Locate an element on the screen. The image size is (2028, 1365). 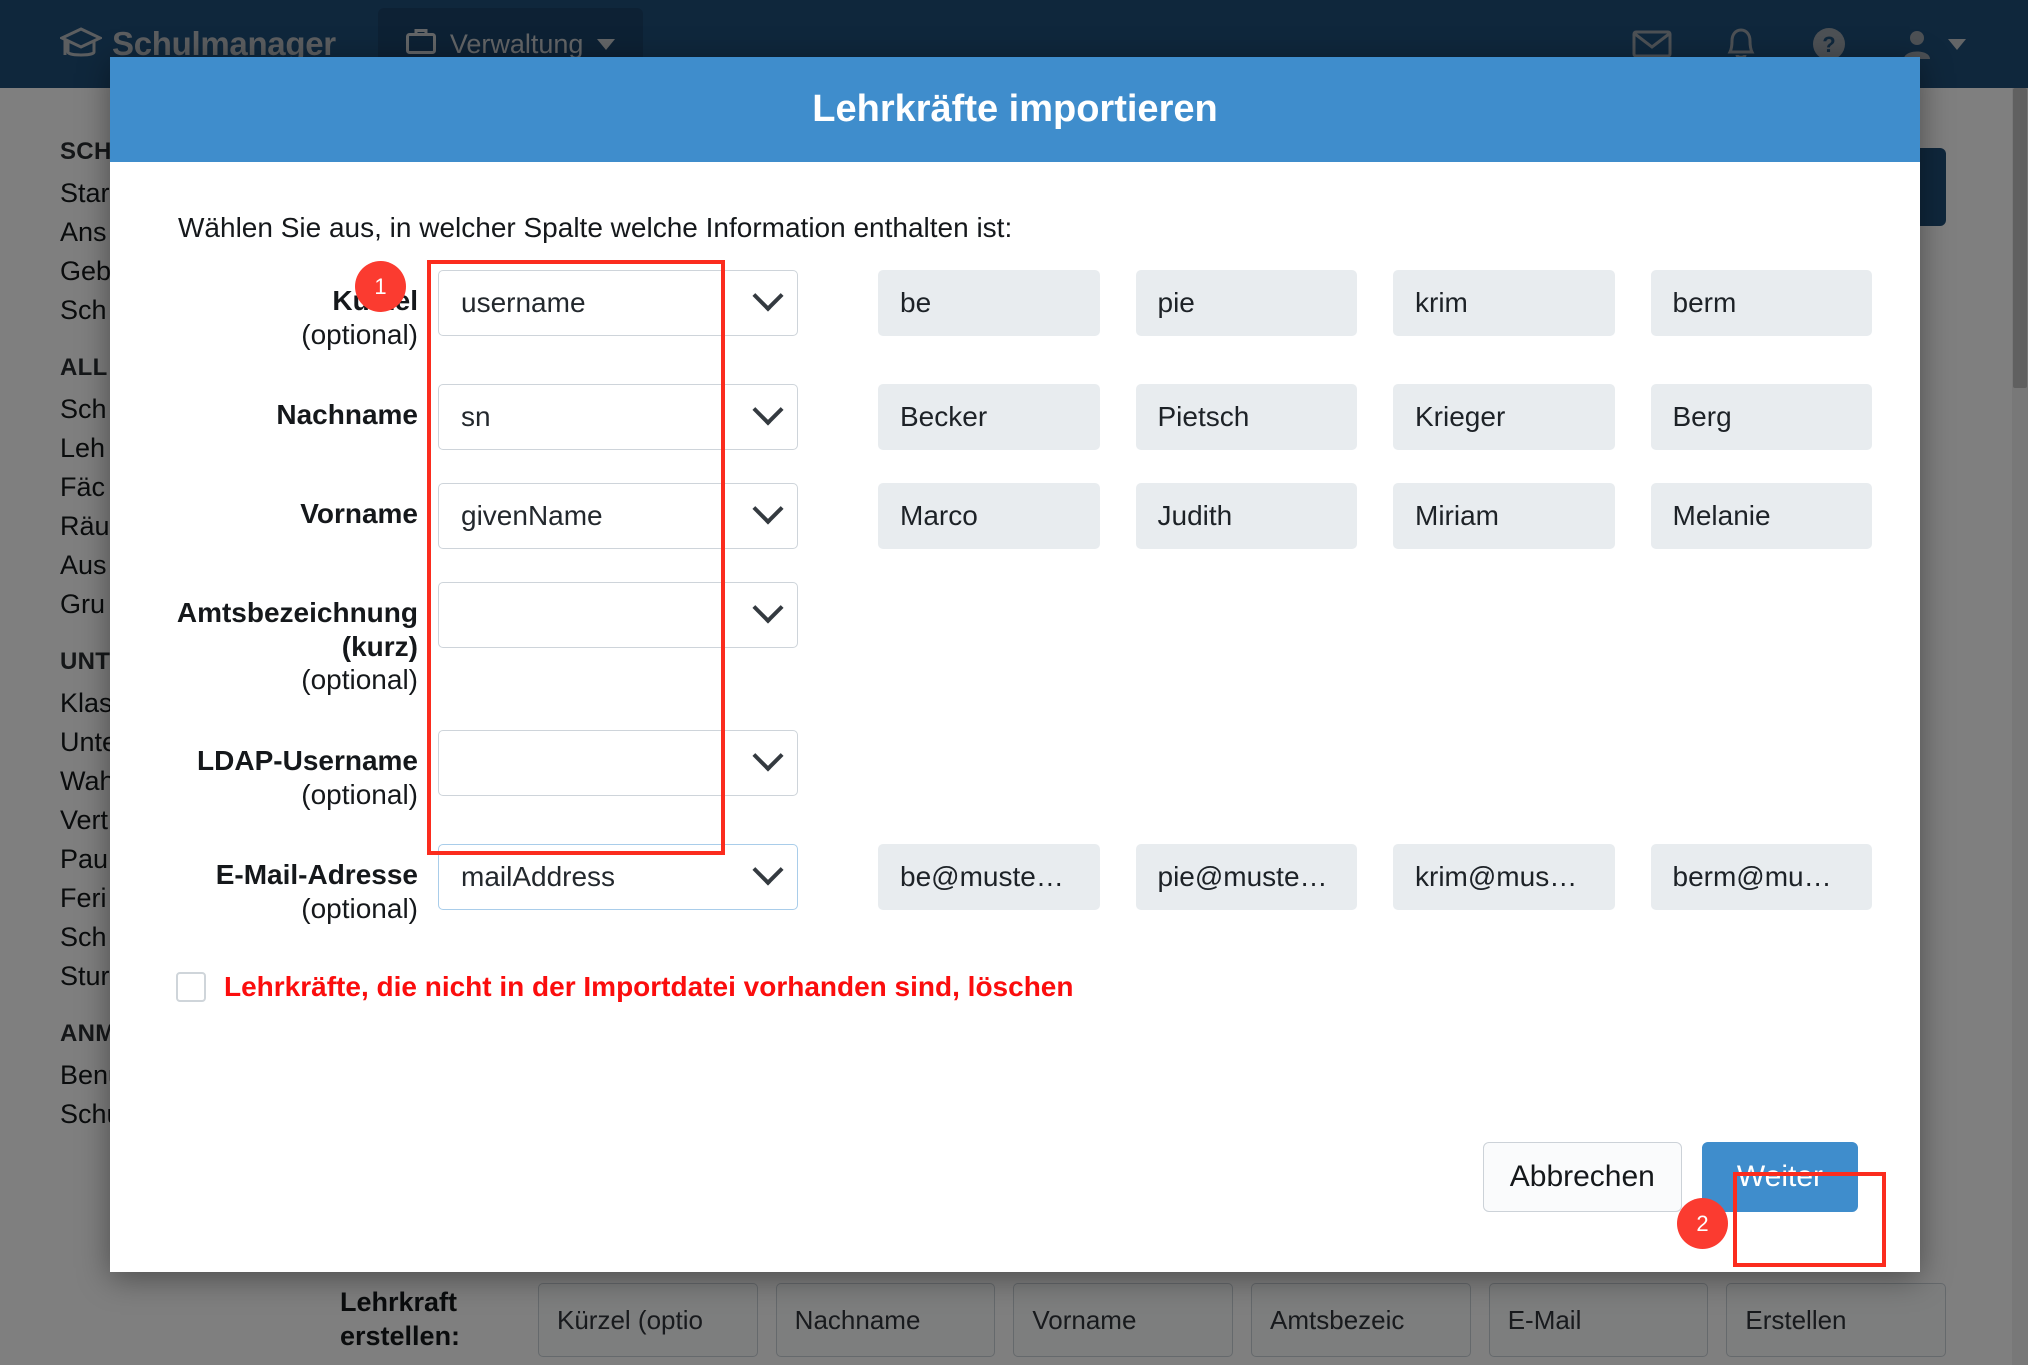
field-label-text: Nachname is located at coordinates (347, 415).